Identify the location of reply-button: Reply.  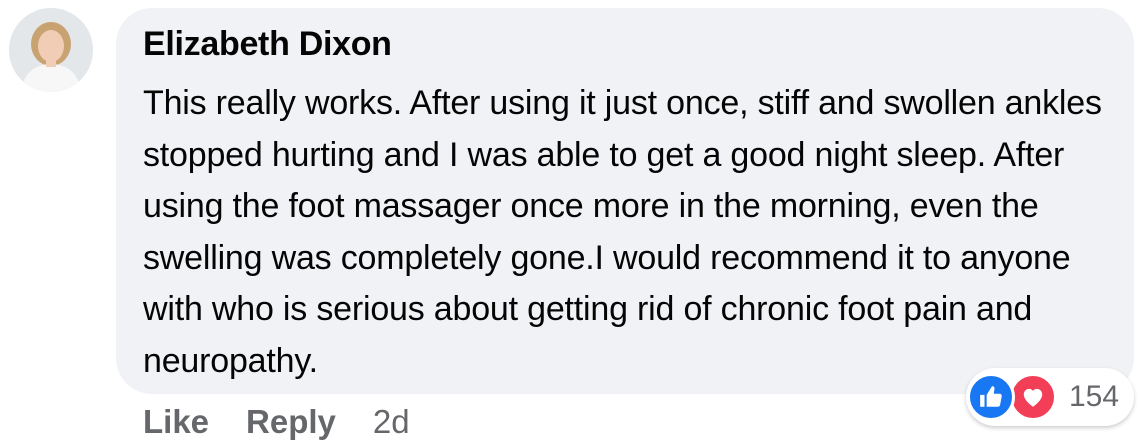
(291, 422).